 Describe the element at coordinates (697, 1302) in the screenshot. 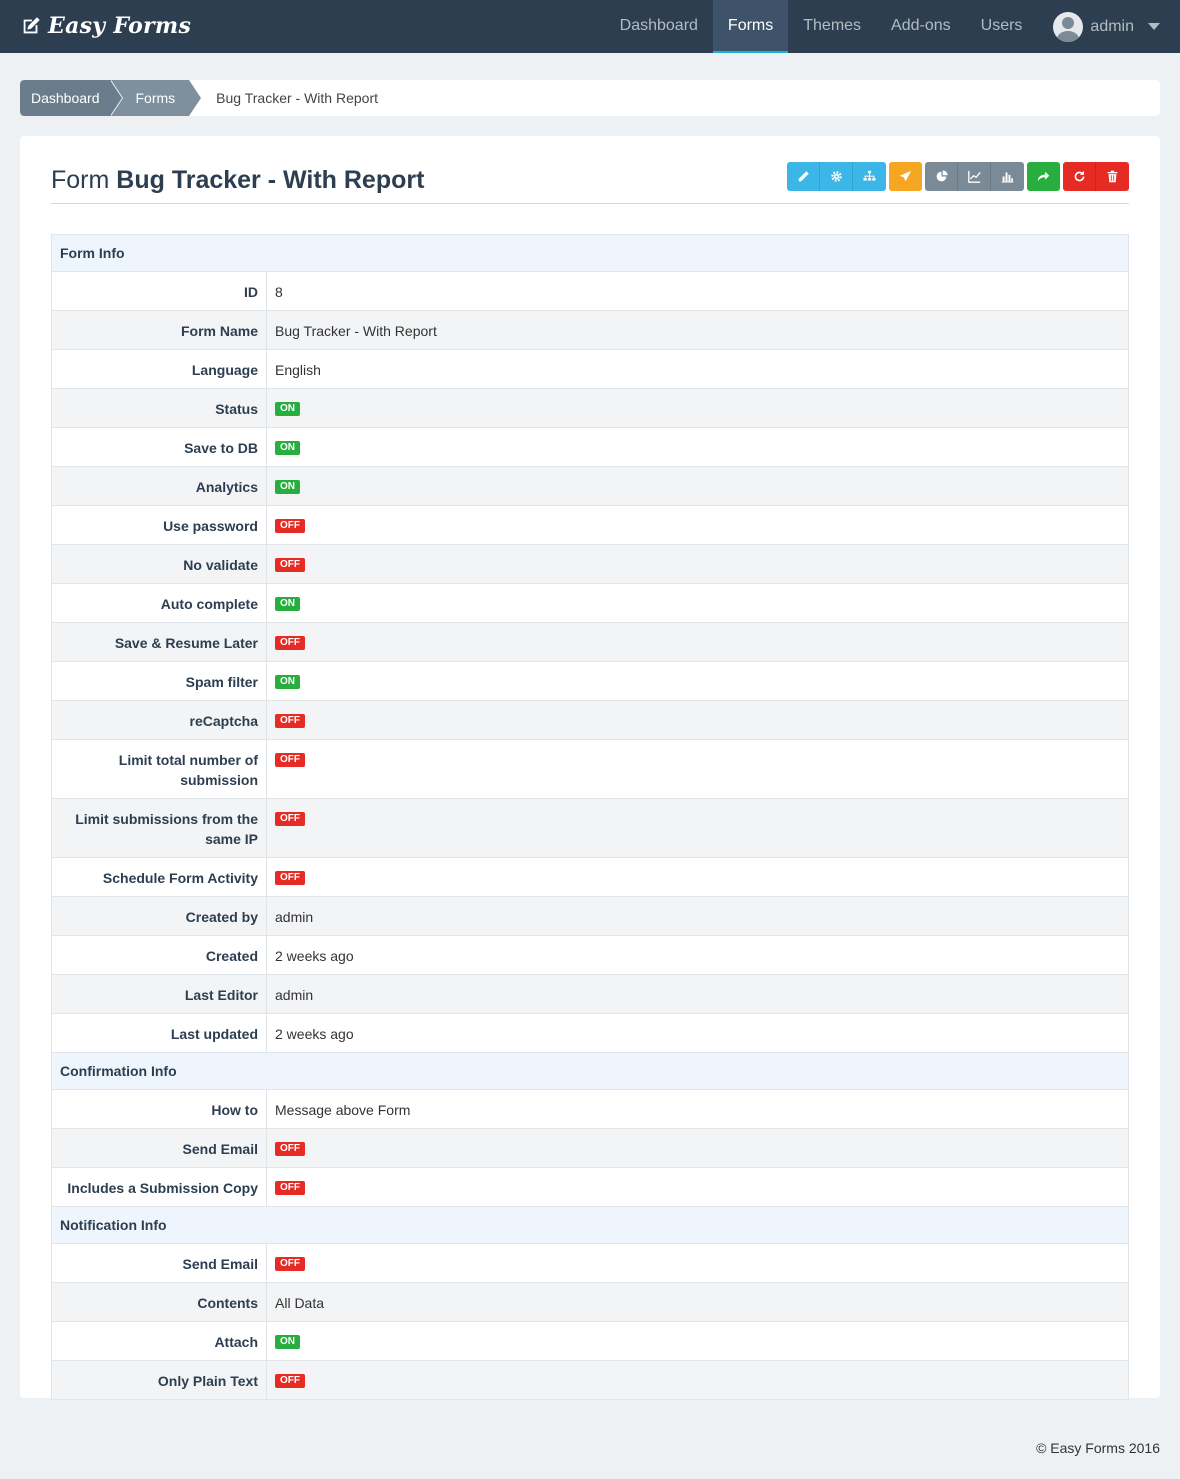

I see `row-value: All Data` at that location.